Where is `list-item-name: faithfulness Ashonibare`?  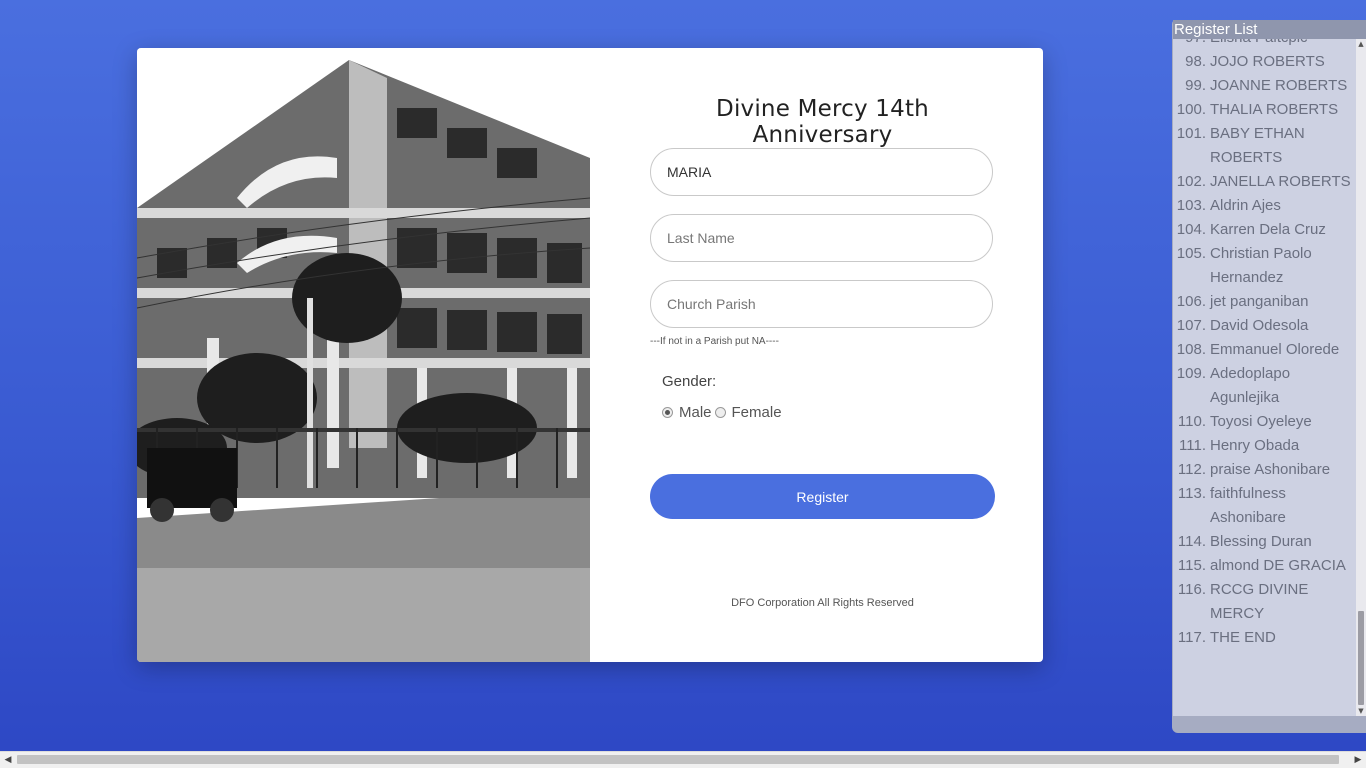 list-item-name: faithfulness Ashonibare is located at coordinates (1248, 505).